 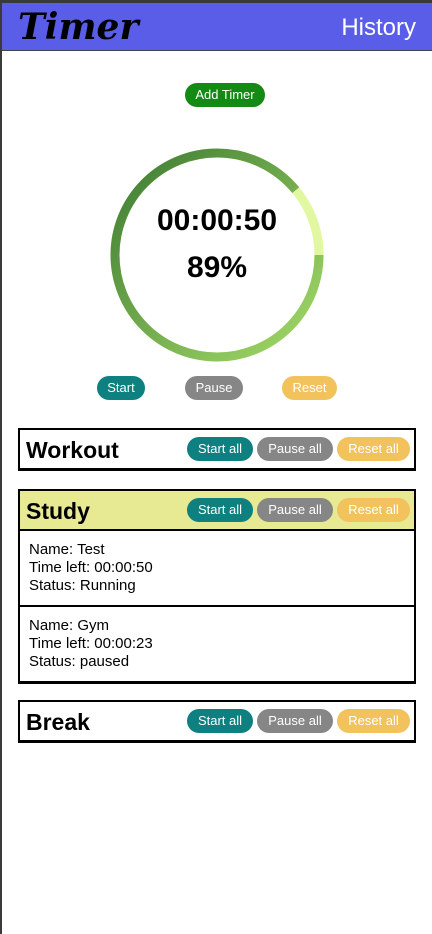 I want to click on window-frame-left, so click(x=1, y=467).